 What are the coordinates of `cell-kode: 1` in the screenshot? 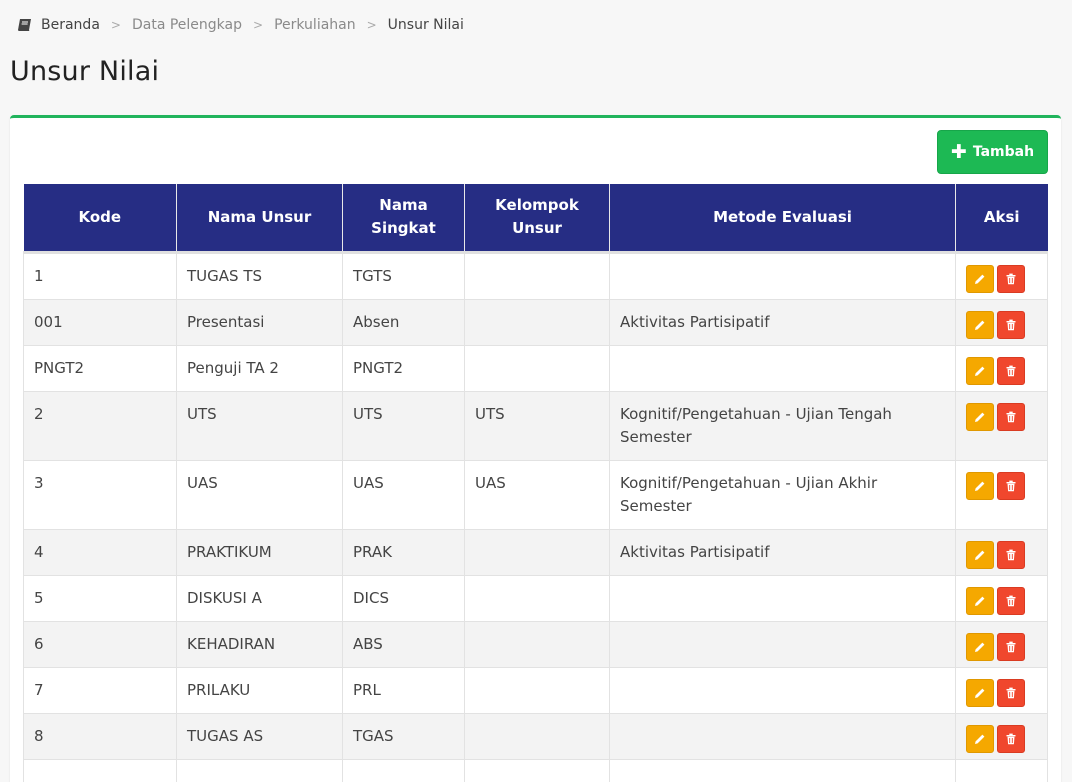 It's located at (100, 275).